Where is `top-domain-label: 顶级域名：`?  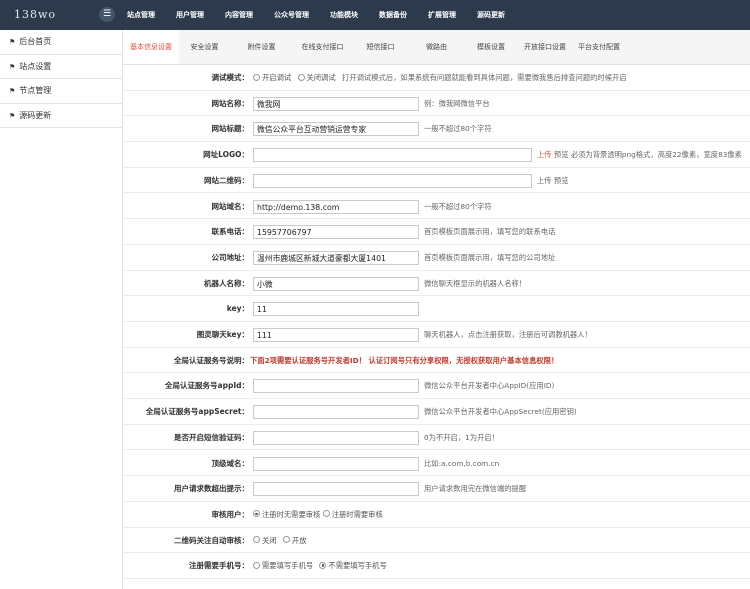 top-domain-label: 顶级域名： is located at coordinates (230, 463).